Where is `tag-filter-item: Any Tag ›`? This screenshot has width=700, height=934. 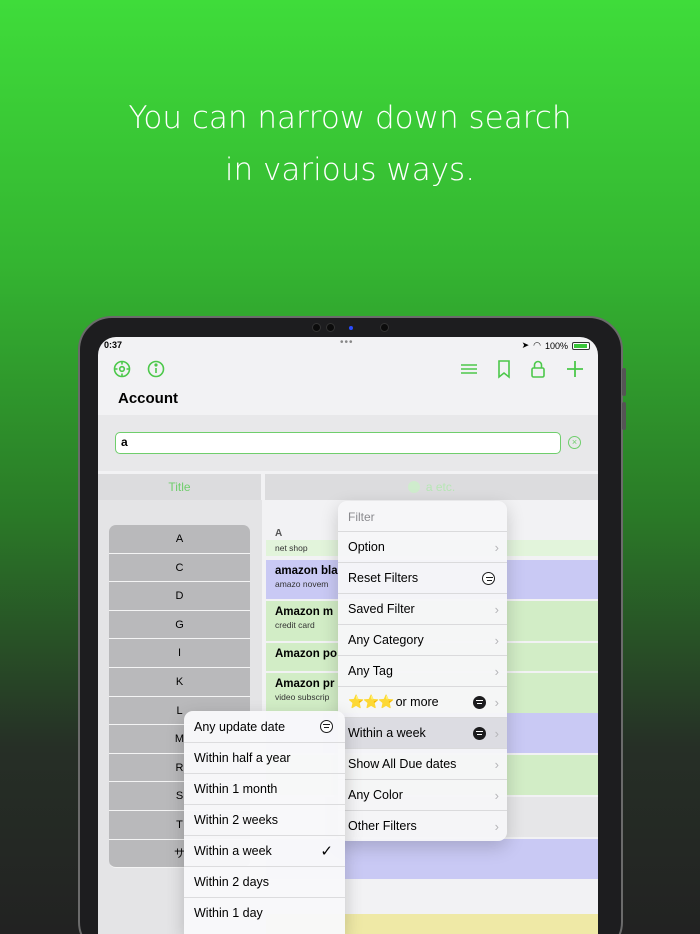
tag-filter-item: Any Tag › is located at coordinates (422, 670).